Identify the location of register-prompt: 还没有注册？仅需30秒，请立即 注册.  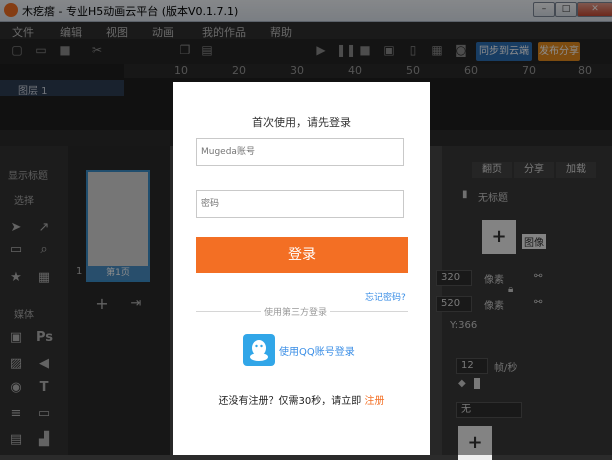
(301, 399).